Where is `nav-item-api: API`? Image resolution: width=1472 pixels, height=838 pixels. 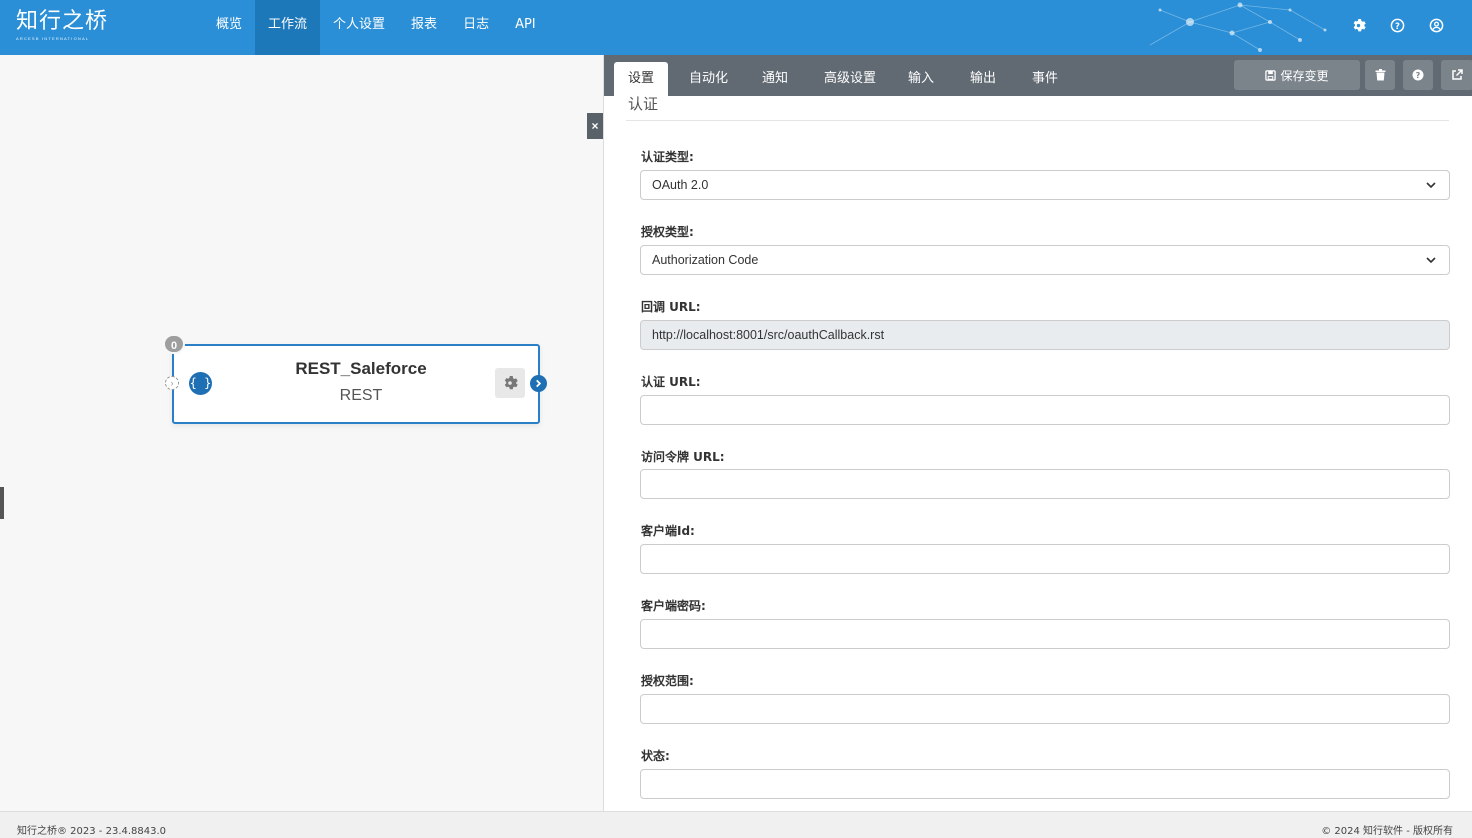 nav-item-api: API is located at coordinates (525, 27).